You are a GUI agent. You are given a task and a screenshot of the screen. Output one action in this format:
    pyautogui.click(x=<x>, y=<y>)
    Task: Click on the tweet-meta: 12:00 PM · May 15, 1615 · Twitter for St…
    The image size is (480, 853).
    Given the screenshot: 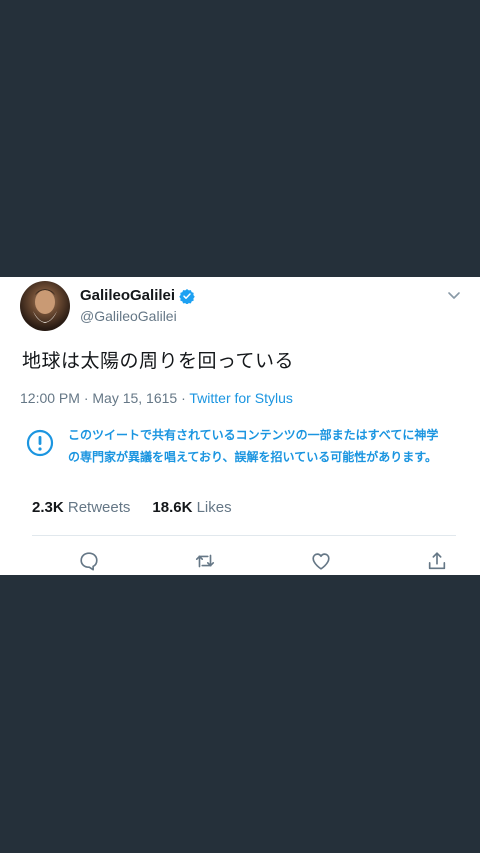 What is the action you would take?
    pyautogui.click(x=156, y=398)
    